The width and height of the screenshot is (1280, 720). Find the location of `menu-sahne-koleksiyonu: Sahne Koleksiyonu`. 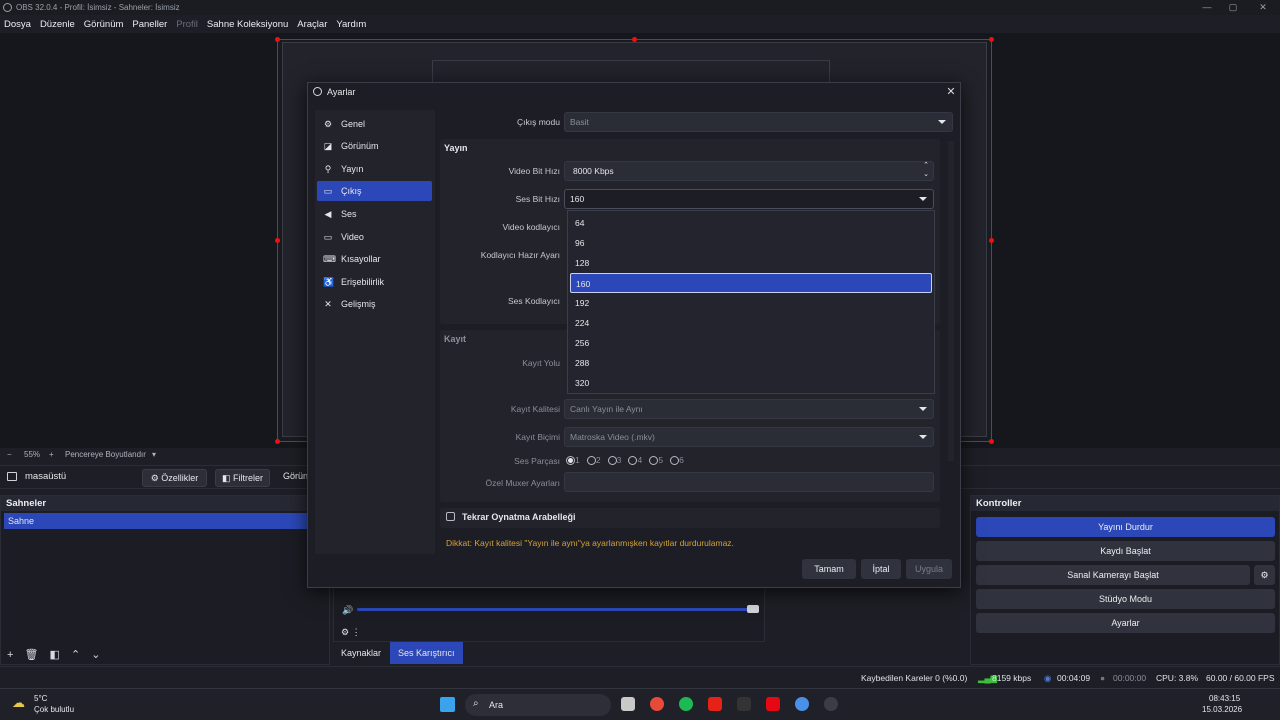

menu-sahne-koleksiyonu: Sahne Koleksiyonu is located at coordinates (247, 24).